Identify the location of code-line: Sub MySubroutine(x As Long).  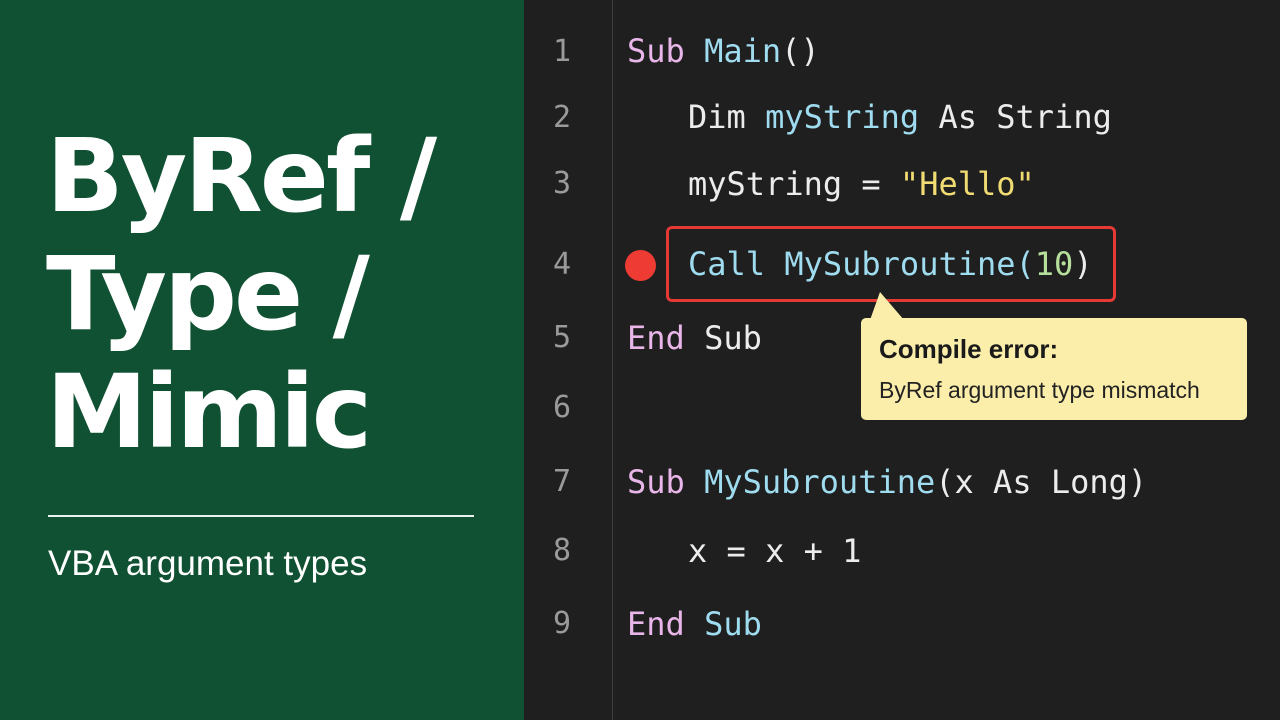
(887, 482).